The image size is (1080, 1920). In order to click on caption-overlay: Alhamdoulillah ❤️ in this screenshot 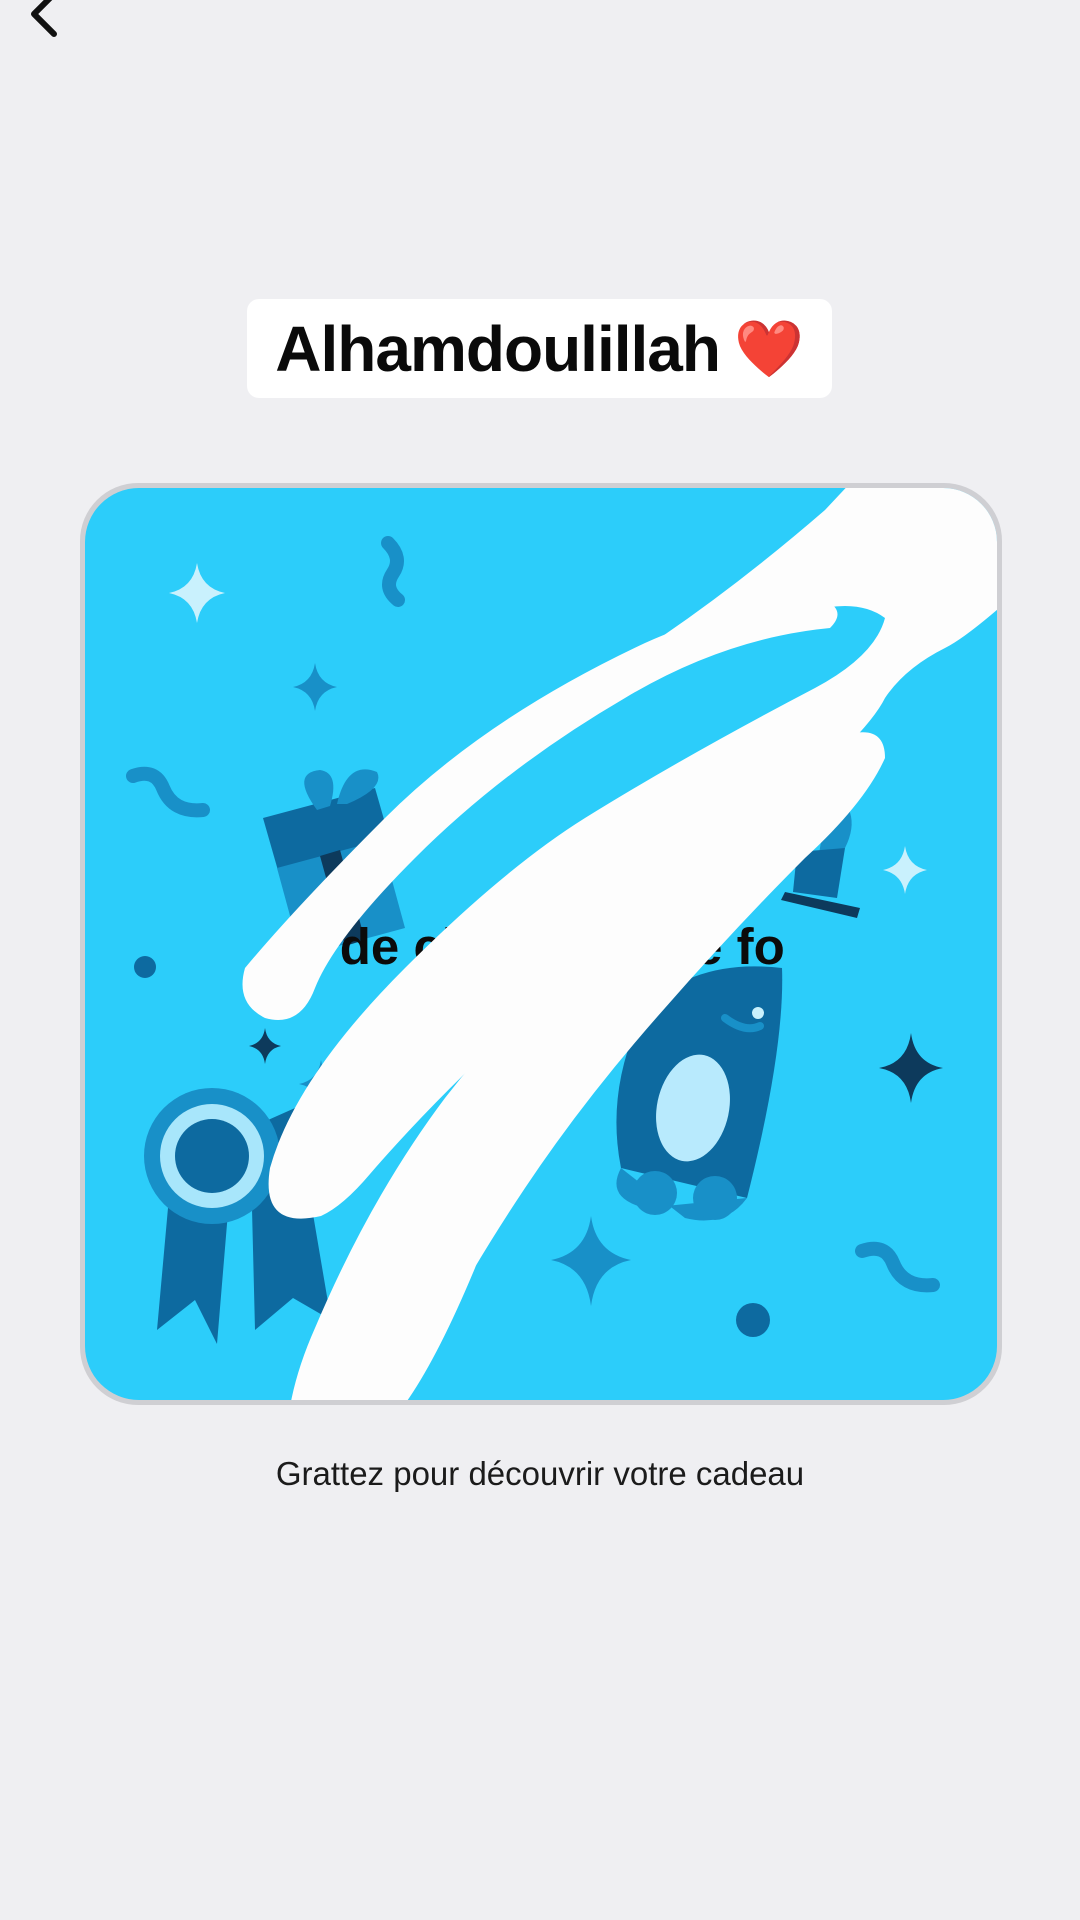, I will do `click(539, 348)`.